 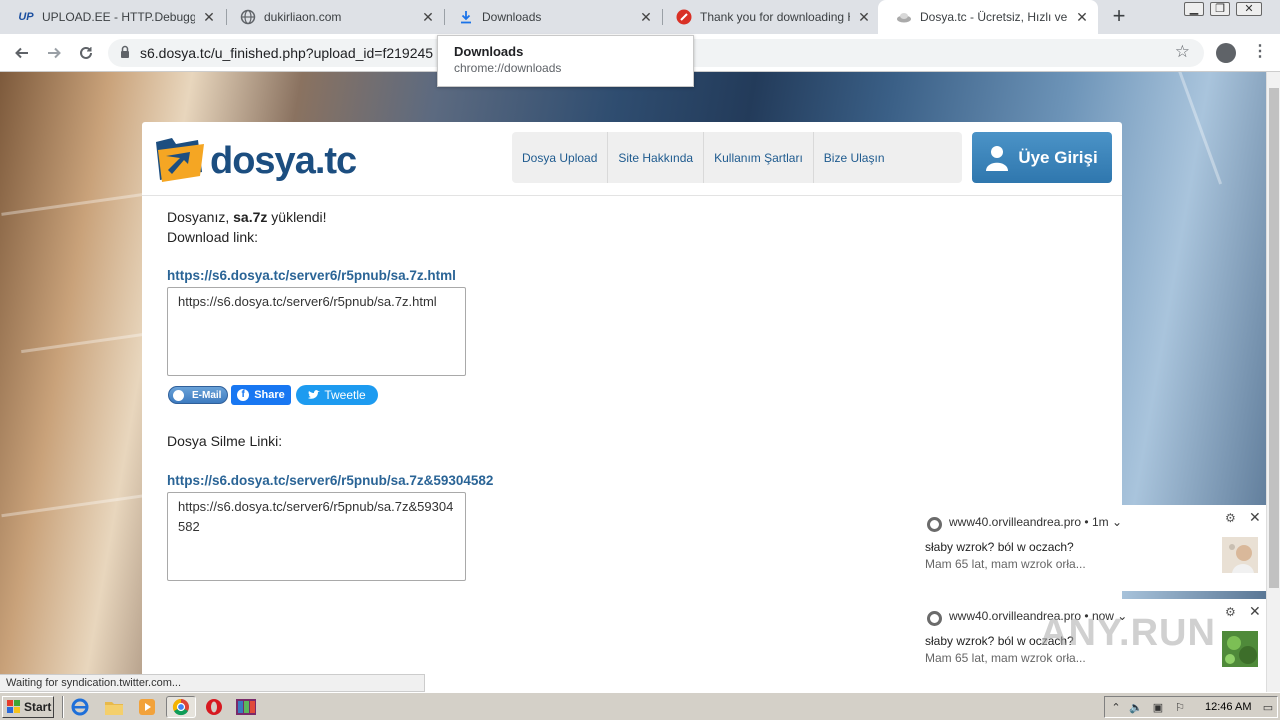 I want to click on action-center-flag-icon: ⚐, so click(x=1180, y=708).